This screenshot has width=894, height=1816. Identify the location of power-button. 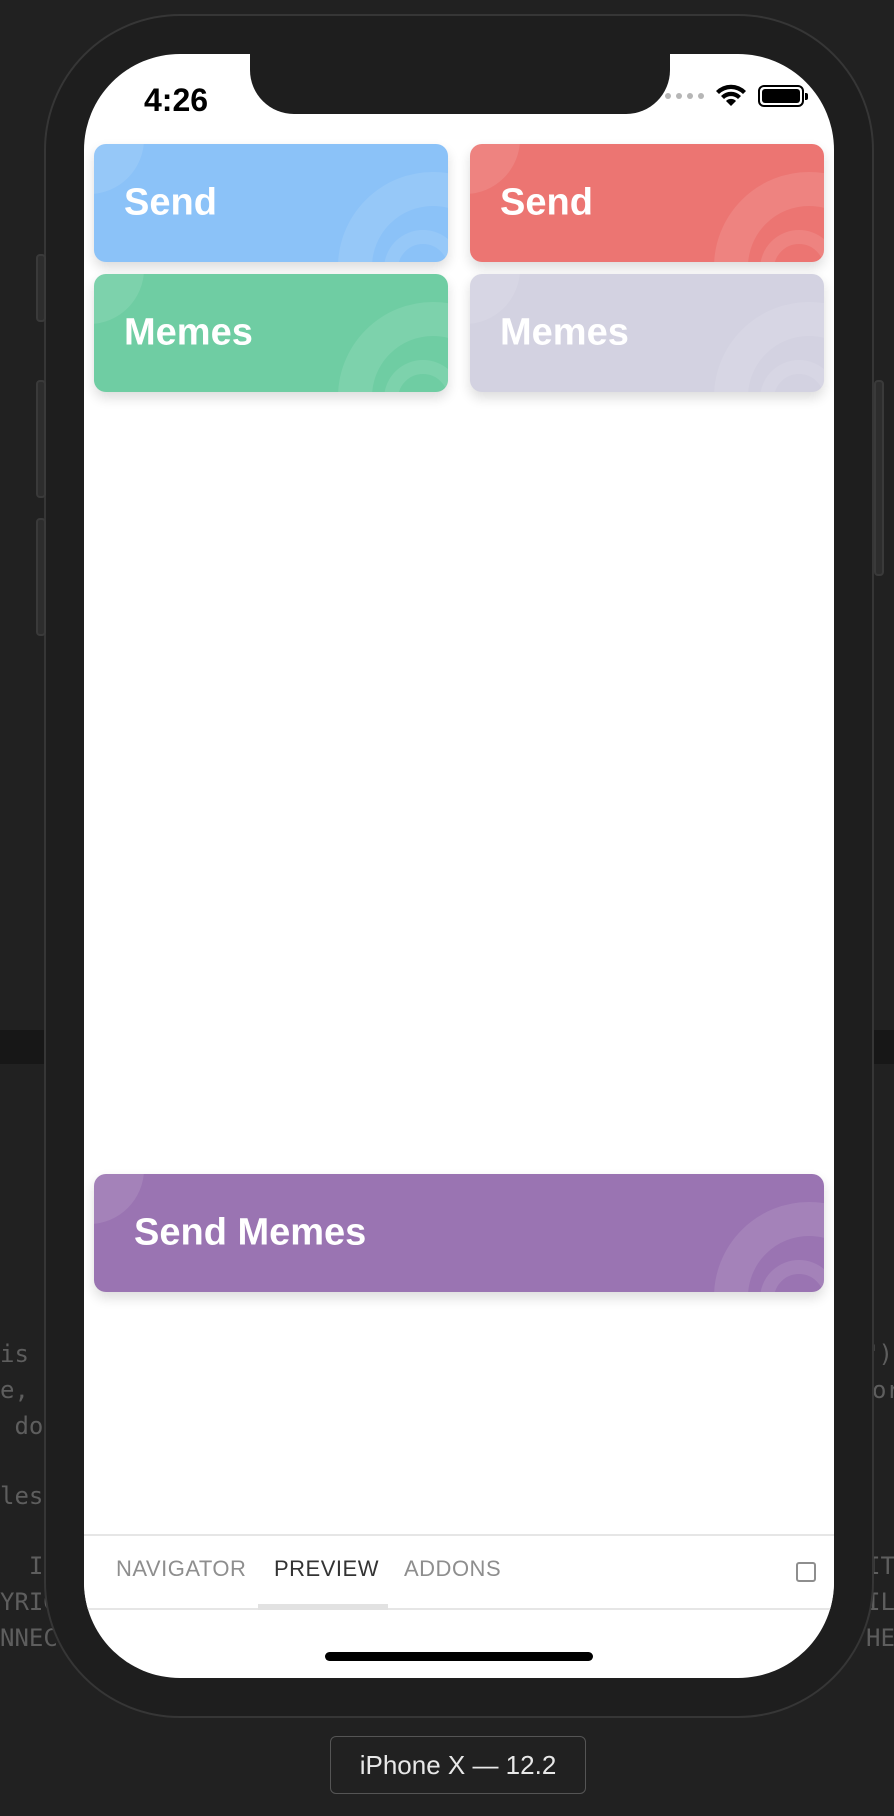
(879, 478).